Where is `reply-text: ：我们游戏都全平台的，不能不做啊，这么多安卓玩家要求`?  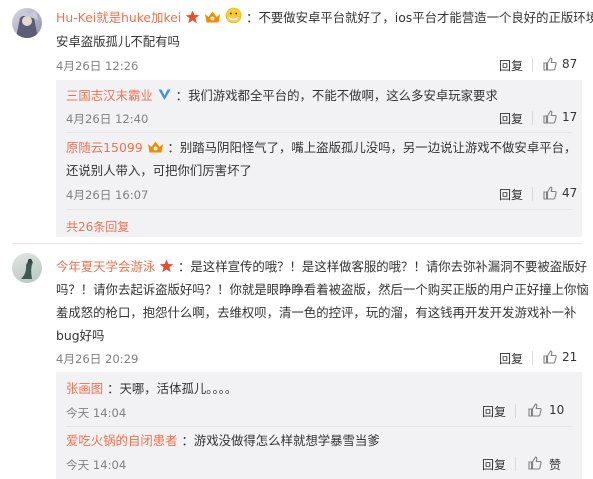
reply-text: ：我们游戏都全平台的，不能不做啊，这么多安卓玩家要求 is located at coordinates (336, 95).